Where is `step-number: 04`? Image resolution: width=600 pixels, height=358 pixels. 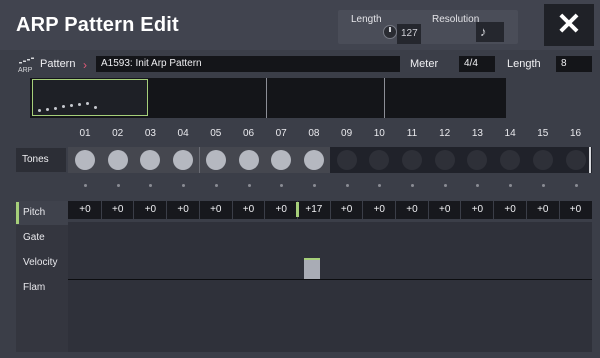
step-number: 04 is located at coordinates (183, 133).